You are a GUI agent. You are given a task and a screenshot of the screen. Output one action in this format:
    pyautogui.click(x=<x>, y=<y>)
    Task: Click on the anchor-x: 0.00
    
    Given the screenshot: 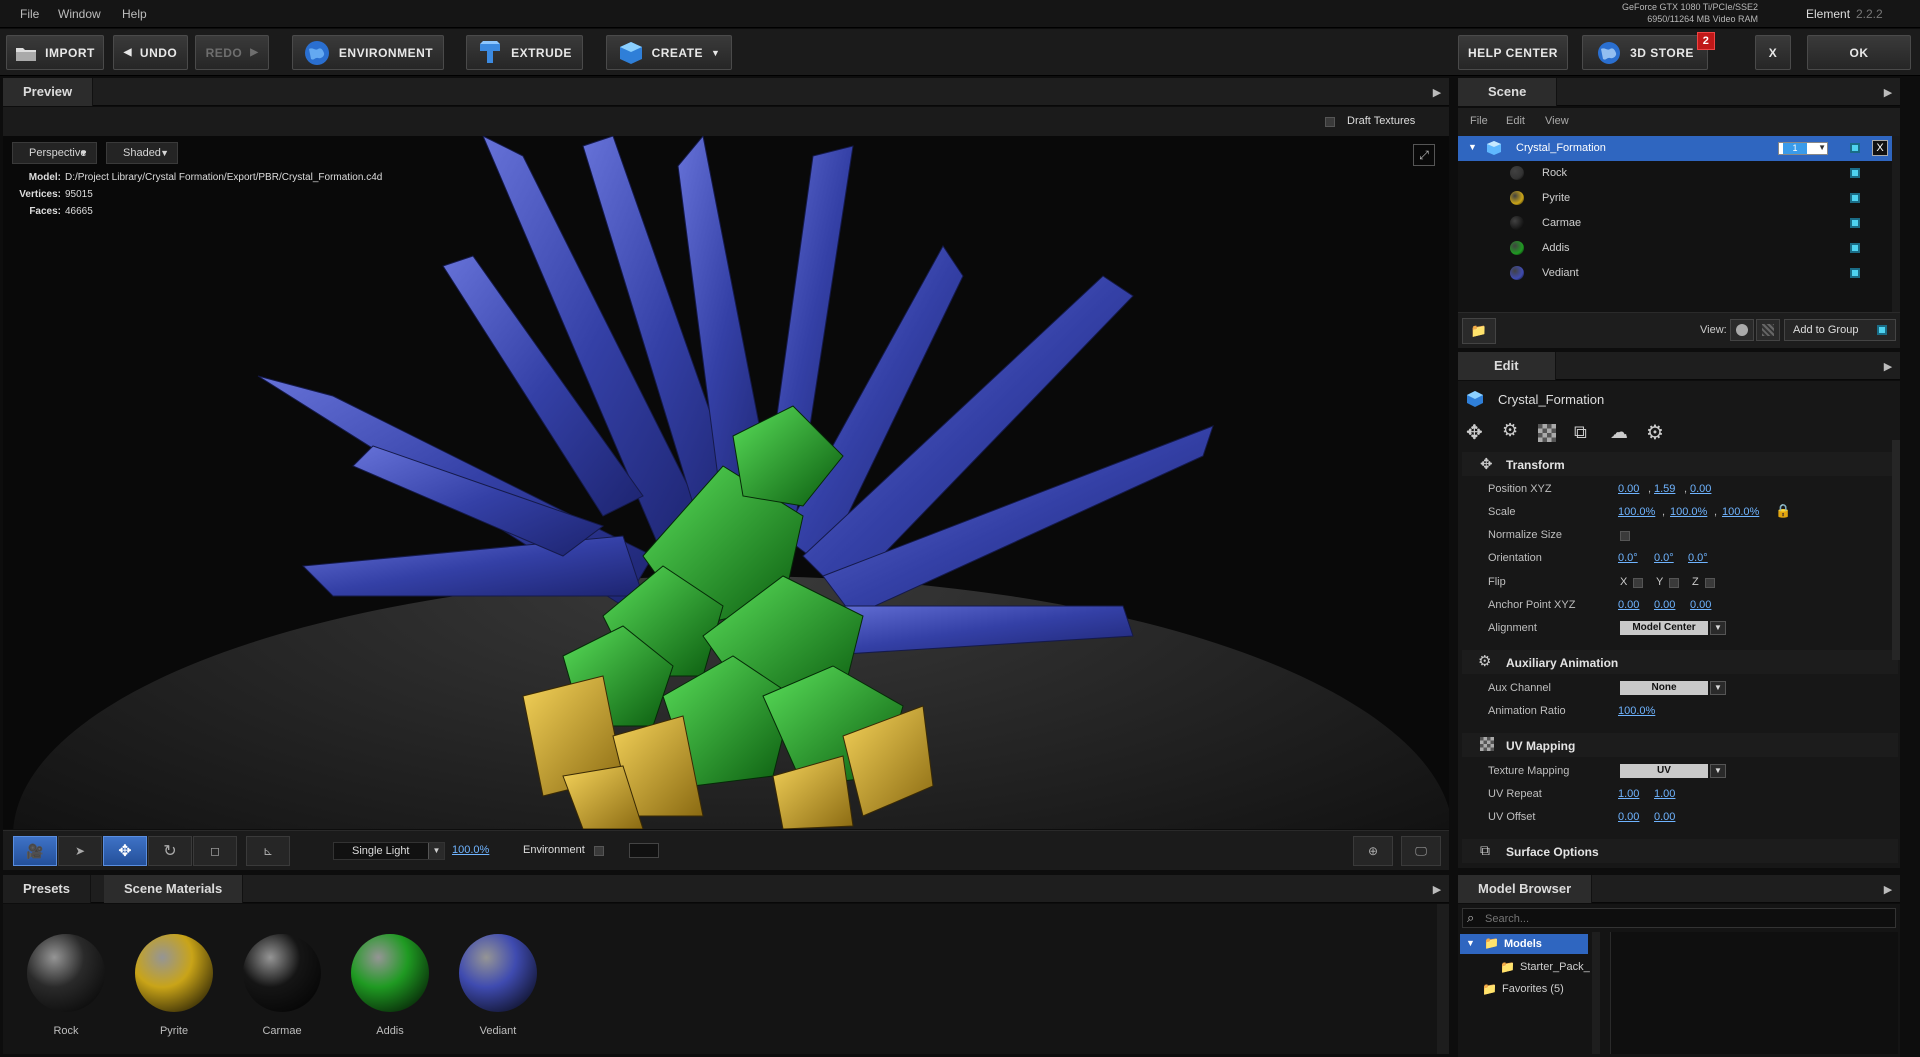 What is the action you would take?
    pyautogui.click(x=1628, y=605)
    